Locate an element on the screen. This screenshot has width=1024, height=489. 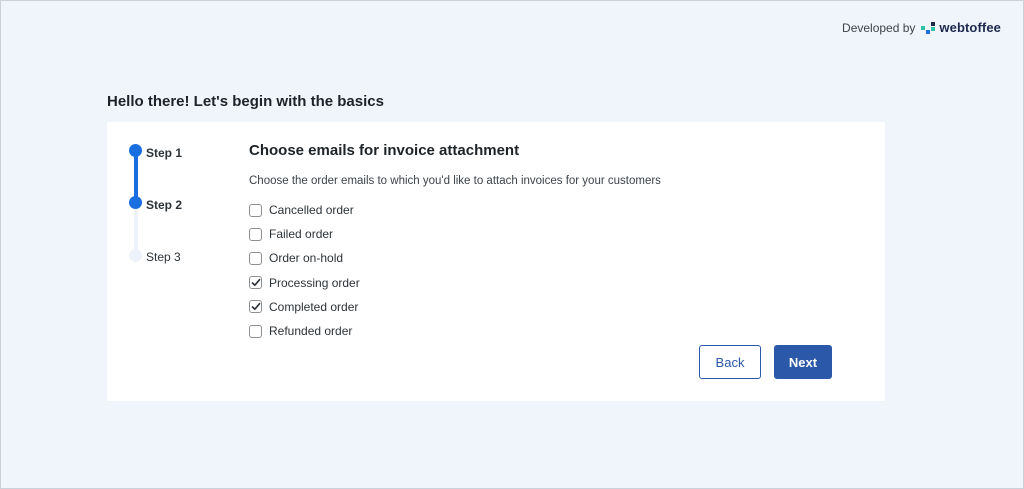
developed-by-text: Developed by is located at coordinates (879, 27).